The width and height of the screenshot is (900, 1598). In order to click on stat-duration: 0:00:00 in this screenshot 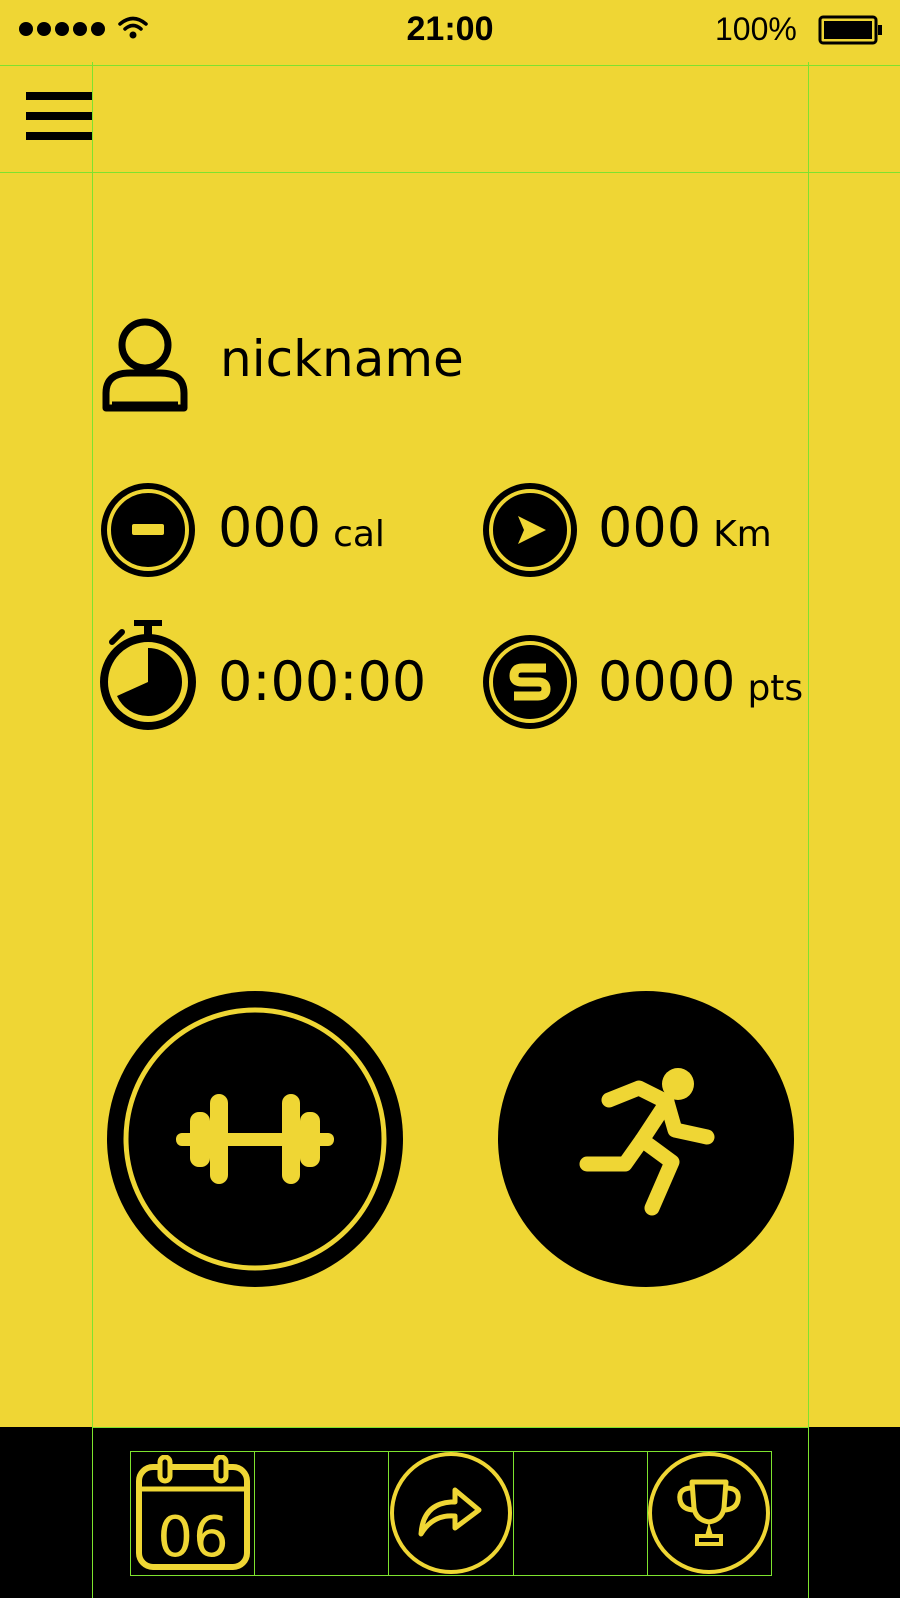, I will do `click(270, 674)`.